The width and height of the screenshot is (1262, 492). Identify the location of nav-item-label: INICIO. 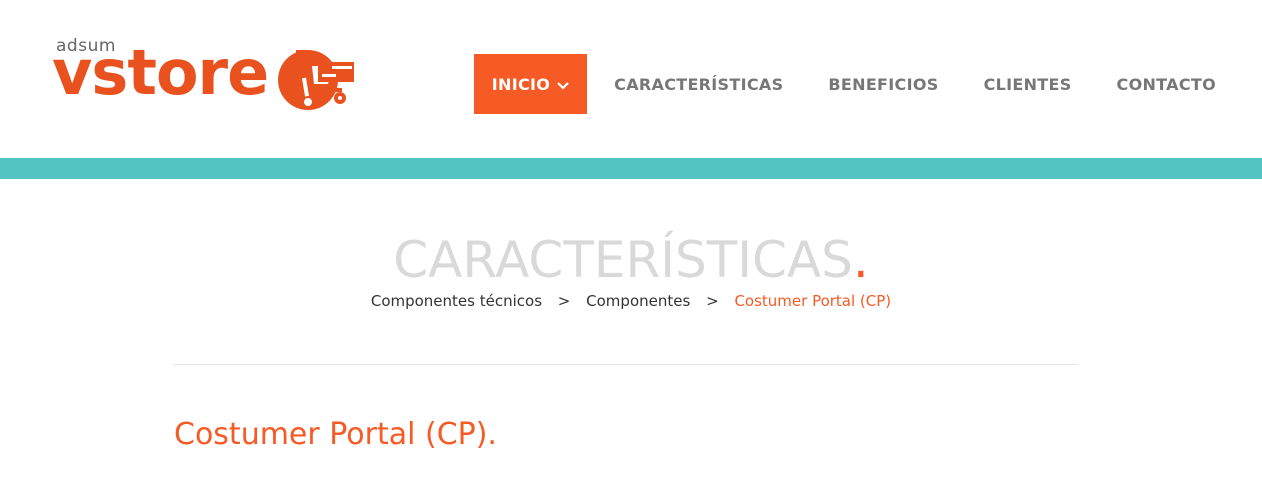
(521, 84).